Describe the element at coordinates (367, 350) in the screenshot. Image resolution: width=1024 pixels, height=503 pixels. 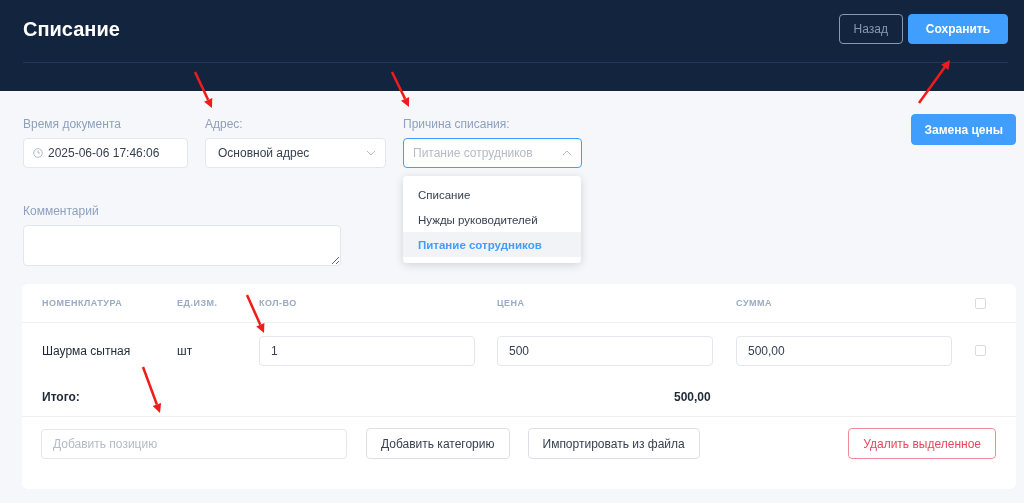
I see `quantity-field: 1` at that location.